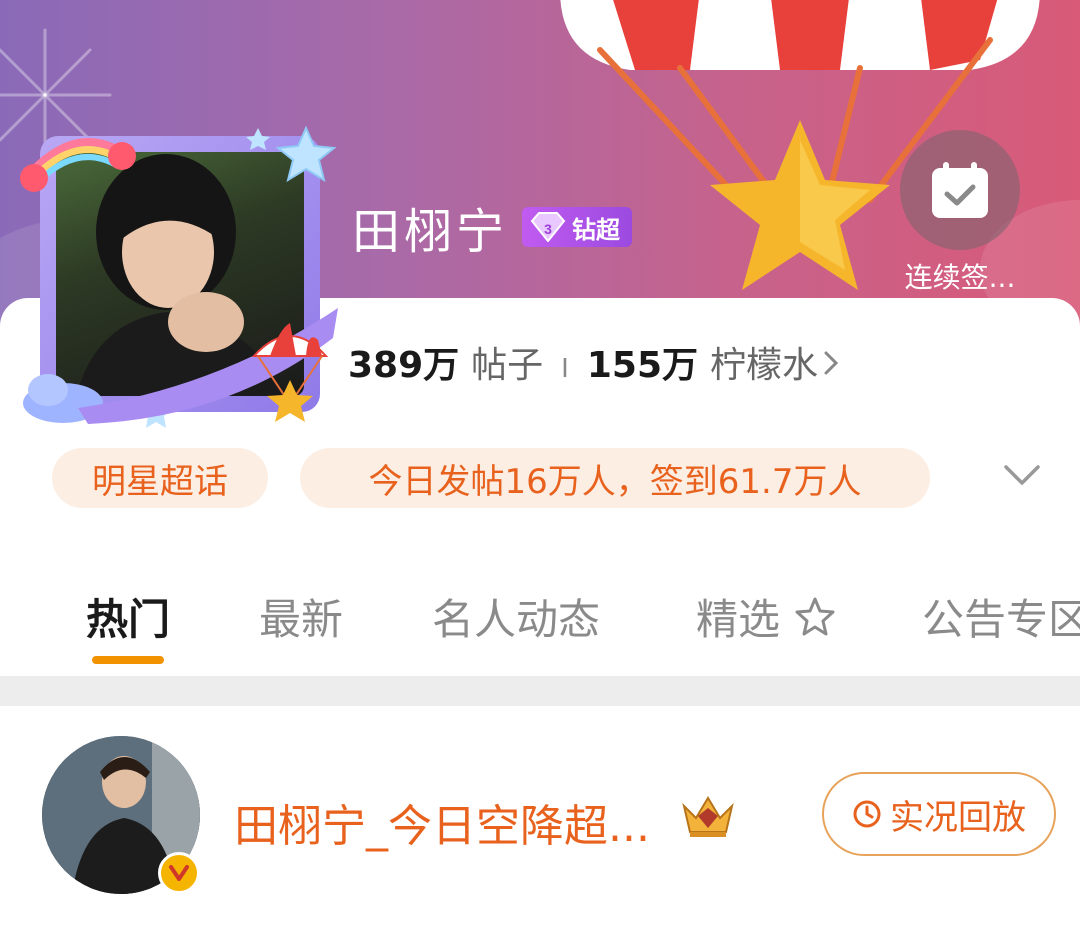 The image size is (1080, 928). Describe the element at coordinates (160, 478) in the screenshot. I see `category-tag: 明星超话` at that location.